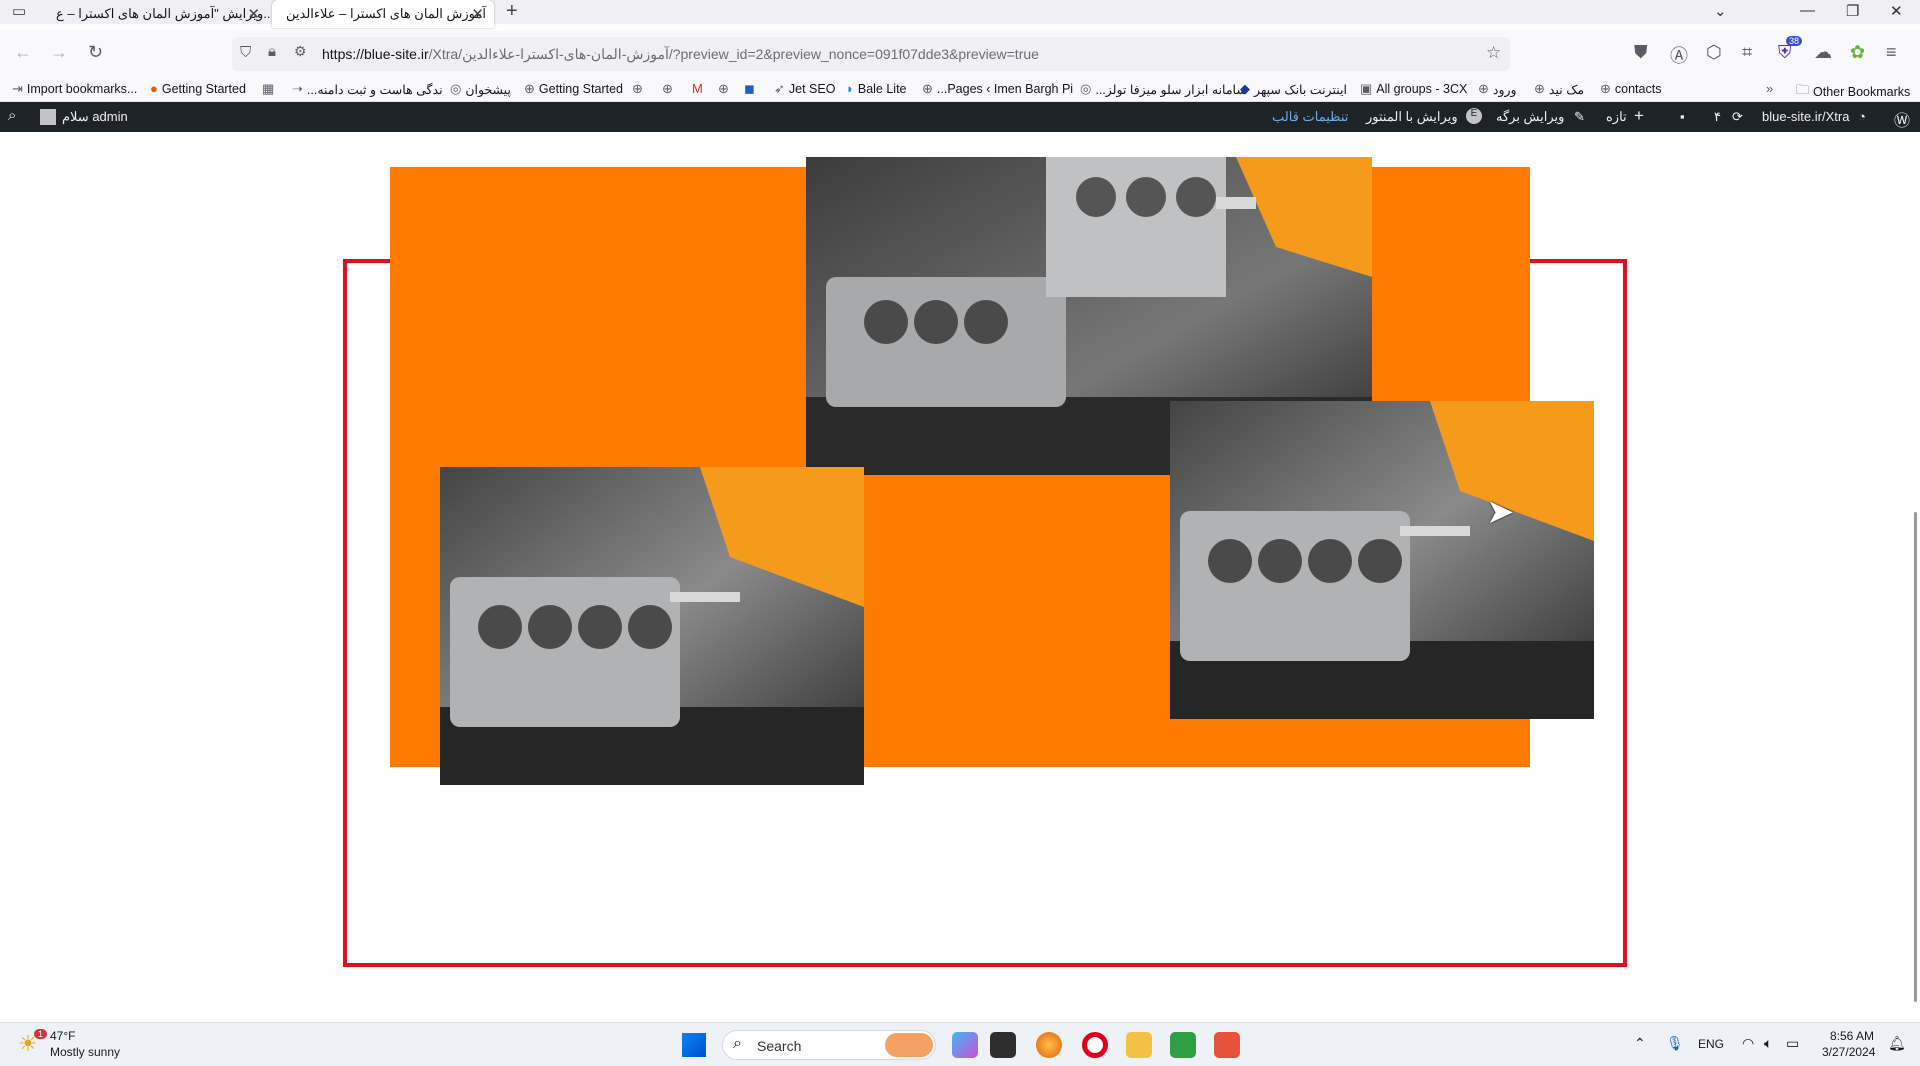 The width and height of the screenshot is (1920, 1066). Describe the element at coordinates (1711, 1044) in the screenshot. I see `language-indicator: ENG` at that location.